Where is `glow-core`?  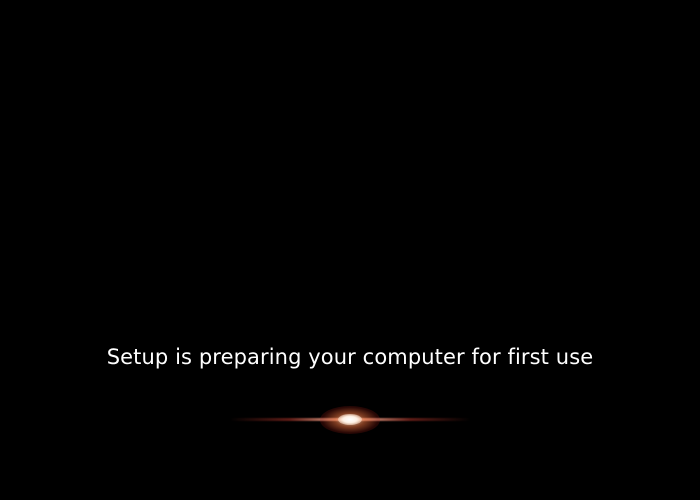
glow-core is located at coordinates (350, 419).